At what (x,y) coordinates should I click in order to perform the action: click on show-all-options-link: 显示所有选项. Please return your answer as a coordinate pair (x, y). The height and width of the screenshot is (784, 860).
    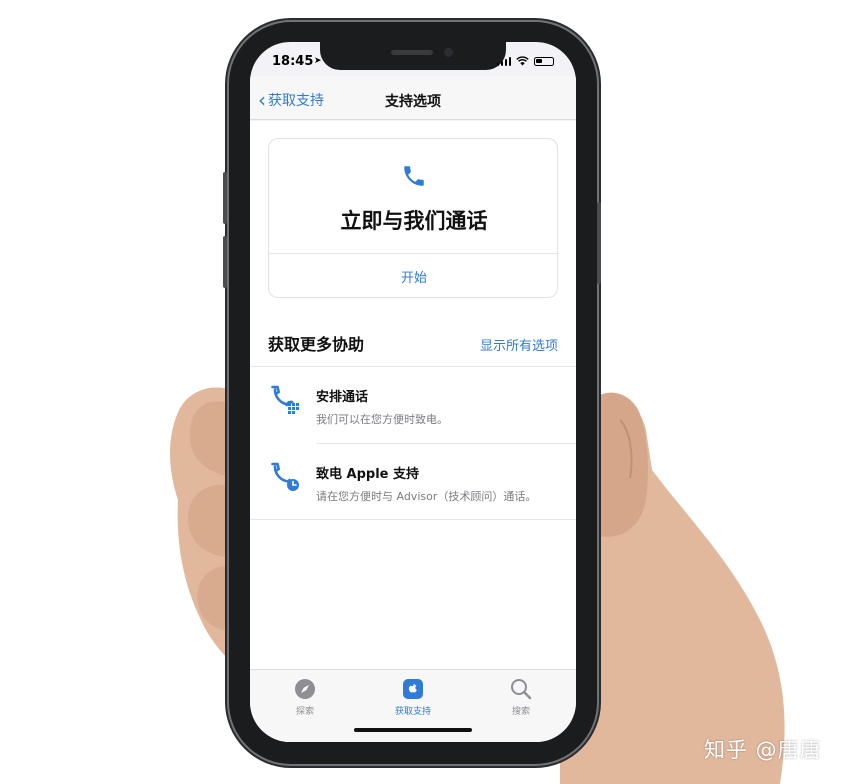
    Looking at the image, I should click on (519, 344).